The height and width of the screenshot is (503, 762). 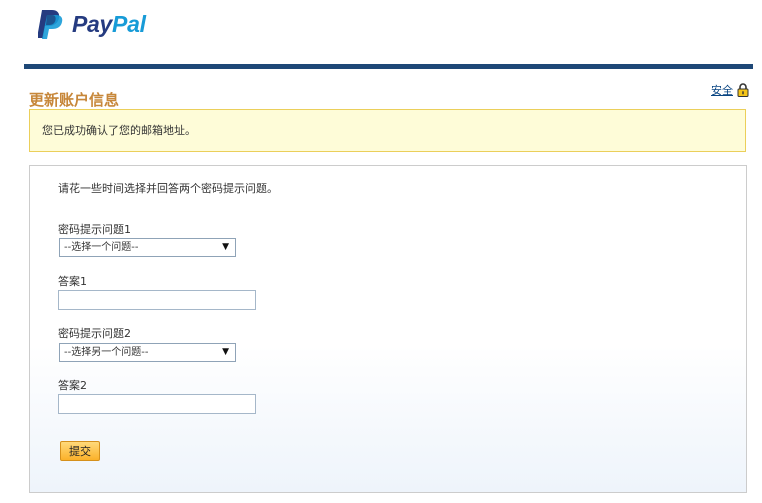 What do you see at coordinates (94, 229) in the screenshot?
I see `question1-label: 密码提示问题1` at bounding box center [94, 229].